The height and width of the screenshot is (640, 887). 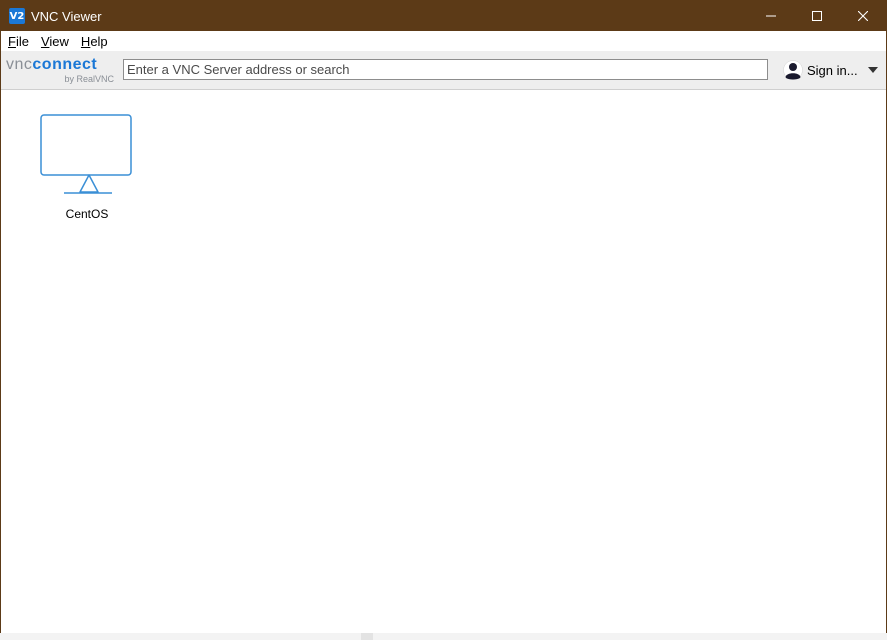 What do you see at coordinates (59, 41) in the screenshot?
I see `menu-view-label: iew` at bounding box center [59, 41].